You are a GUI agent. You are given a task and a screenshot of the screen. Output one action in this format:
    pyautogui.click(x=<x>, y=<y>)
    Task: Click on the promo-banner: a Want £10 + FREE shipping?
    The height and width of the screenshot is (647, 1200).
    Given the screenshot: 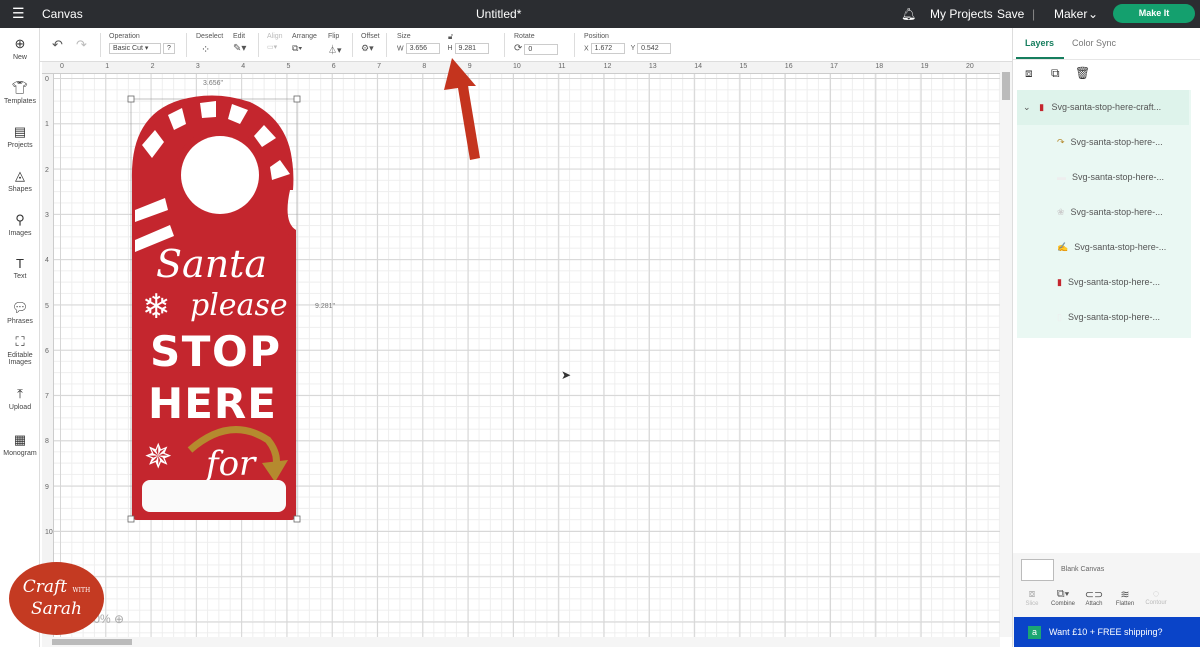 What is the action you would take?
    pyautogui.click(x=1107, y=632)
    